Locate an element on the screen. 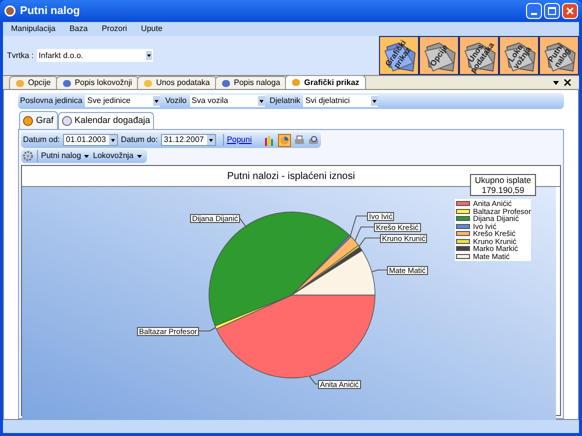  window-title: Putni nalog is located at coordinates (50, 11).